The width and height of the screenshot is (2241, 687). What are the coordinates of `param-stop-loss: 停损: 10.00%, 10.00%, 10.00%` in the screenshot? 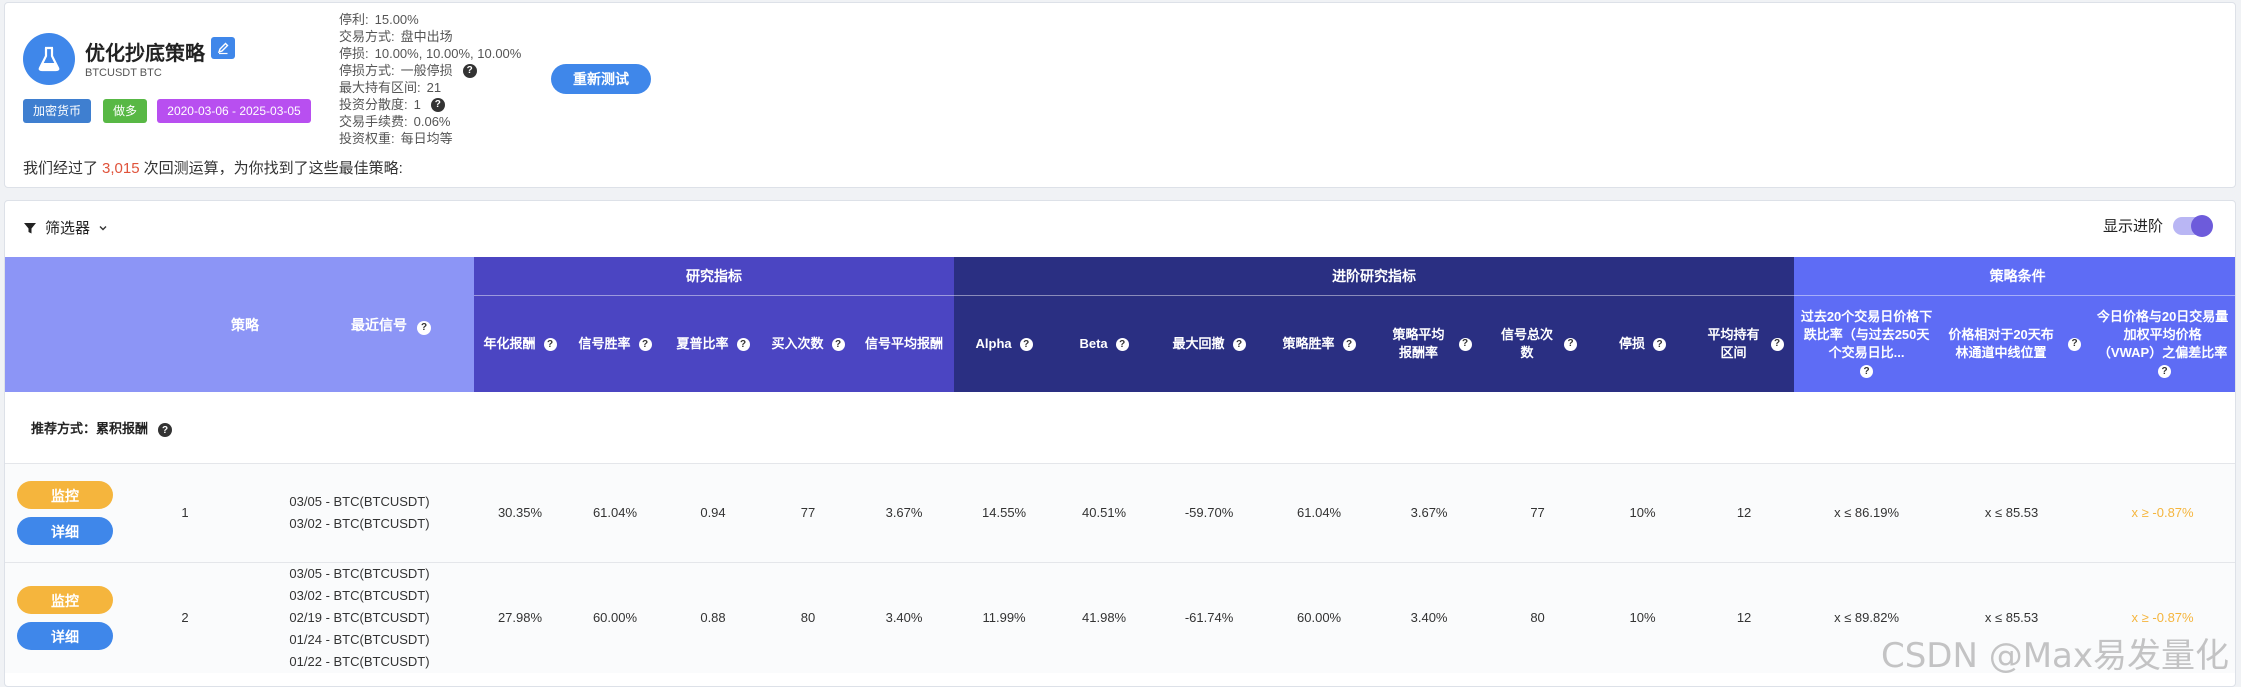 It's located at (430, 53).